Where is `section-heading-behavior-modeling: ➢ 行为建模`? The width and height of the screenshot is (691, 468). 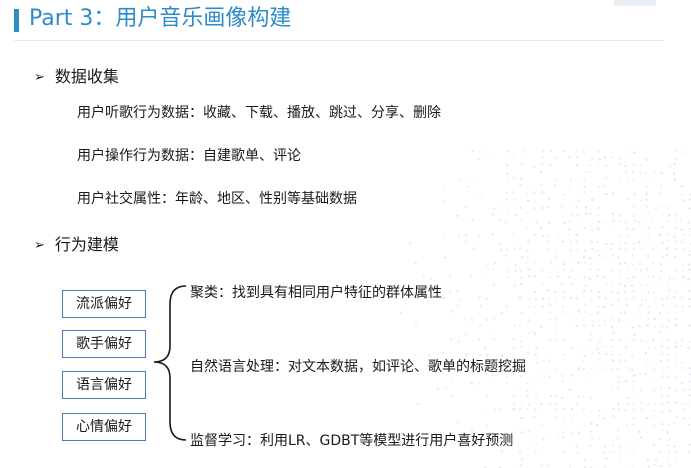 section-heading-behavior-modeling: ➢ 行为建模 is located at coordinates (76, 246).